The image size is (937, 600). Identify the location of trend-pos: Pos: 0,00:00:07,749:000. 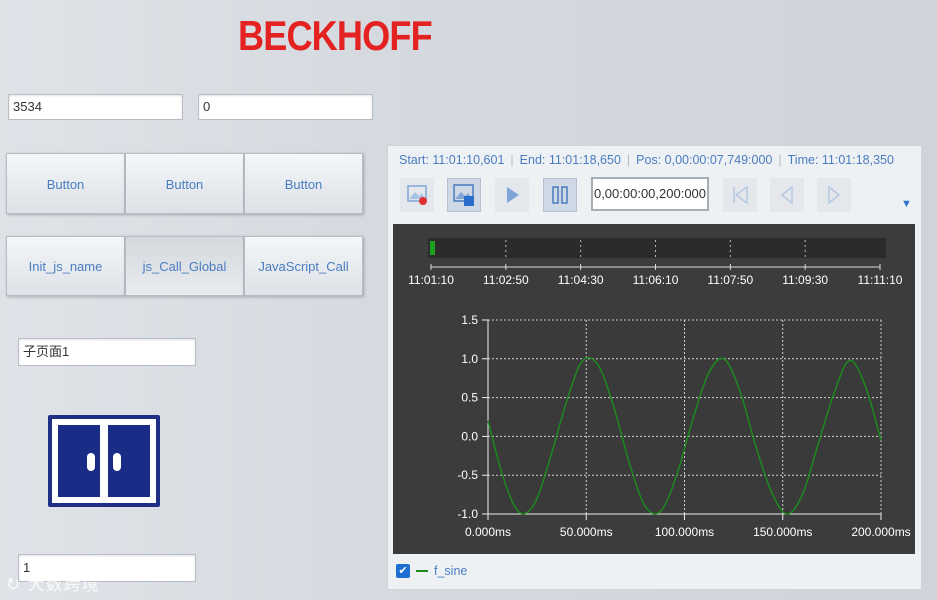
(704, 160).